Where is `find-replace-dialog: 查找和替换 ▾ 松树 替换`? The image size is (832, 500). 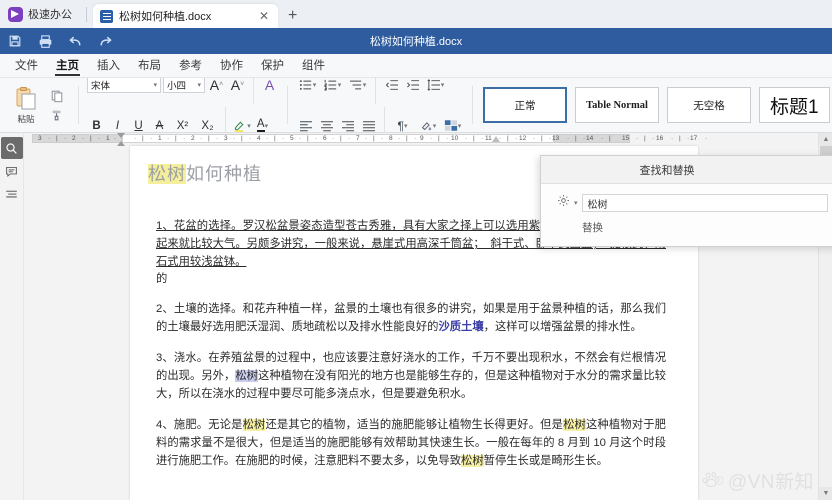
find-replace-dialog: 查找和替换 ▾ 松树 替换 is located at coordinates (686, 201).